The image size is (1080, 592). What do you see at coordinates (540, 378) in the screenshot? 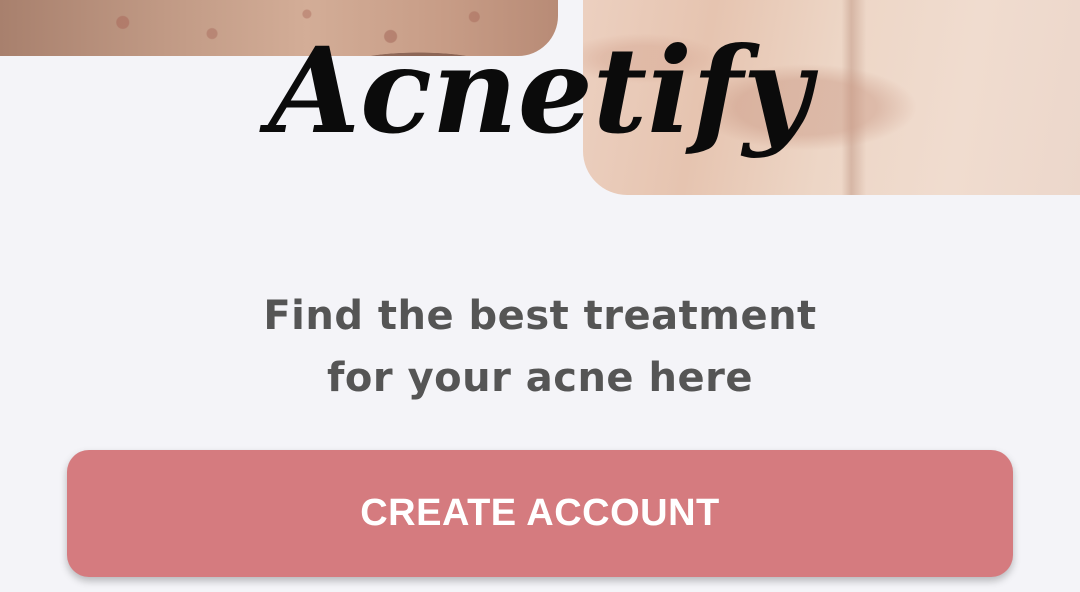
I see `tagline-line-2: for your acne here` at bounding box center [540, 378].